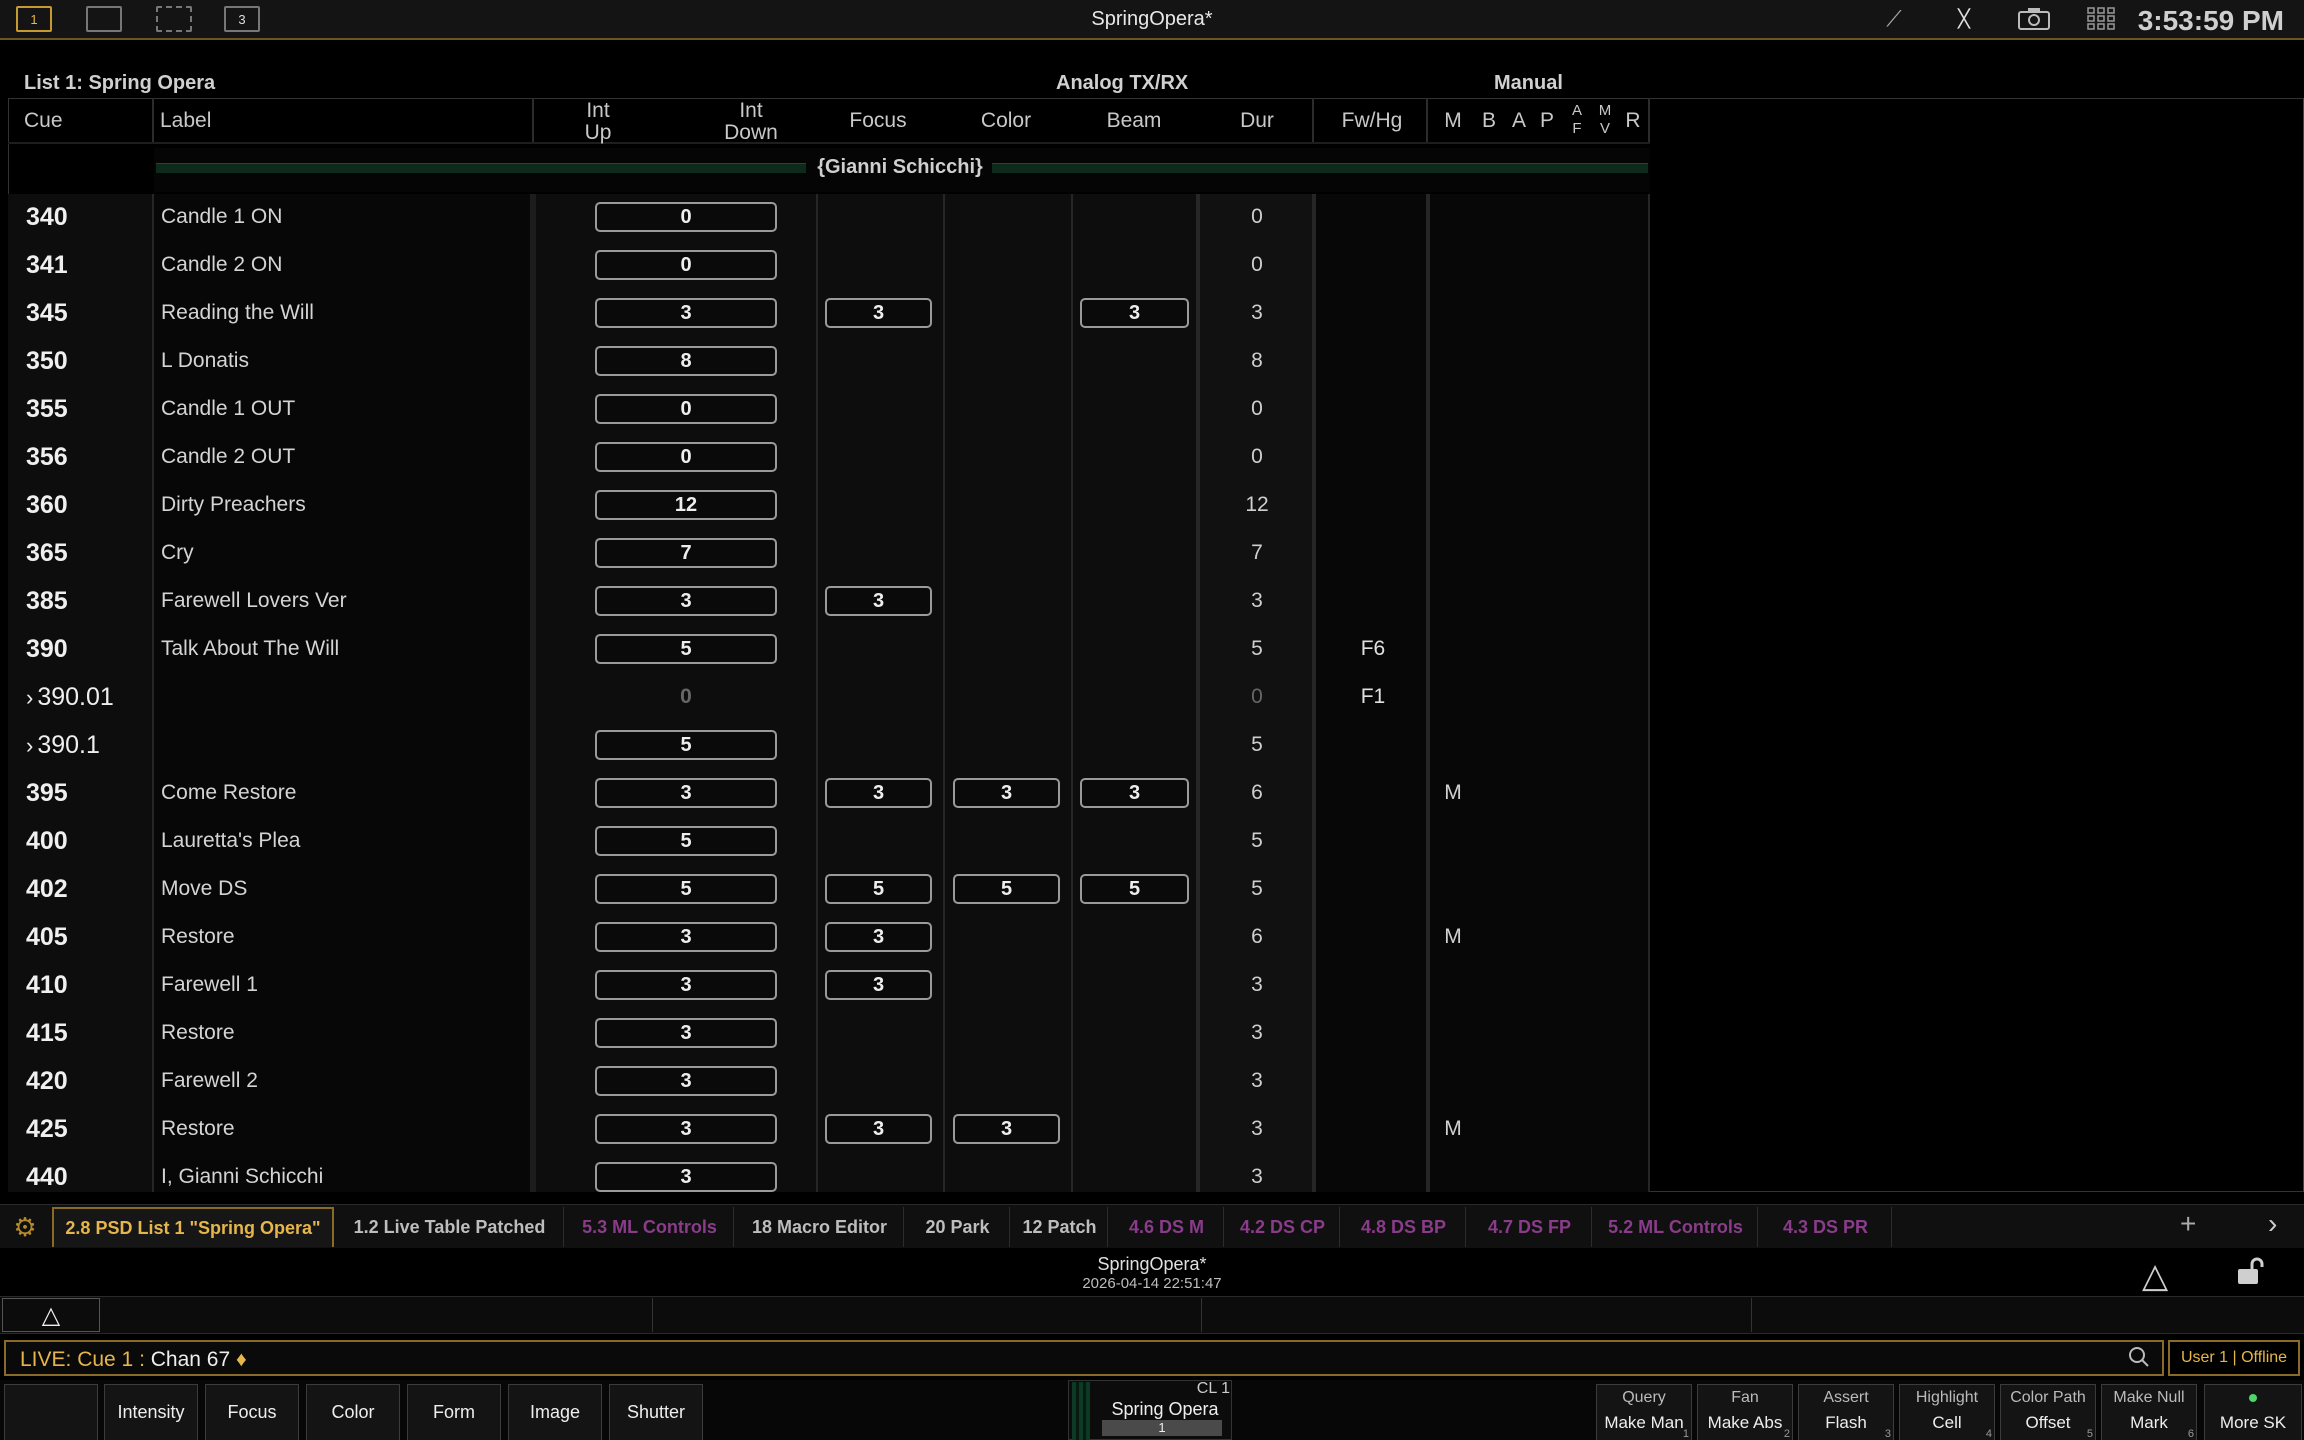 The image size is (2304, 1440). I want to click on cue-row: 395 Come Restore 3 3 3 3 6 M, so click(825, 793).